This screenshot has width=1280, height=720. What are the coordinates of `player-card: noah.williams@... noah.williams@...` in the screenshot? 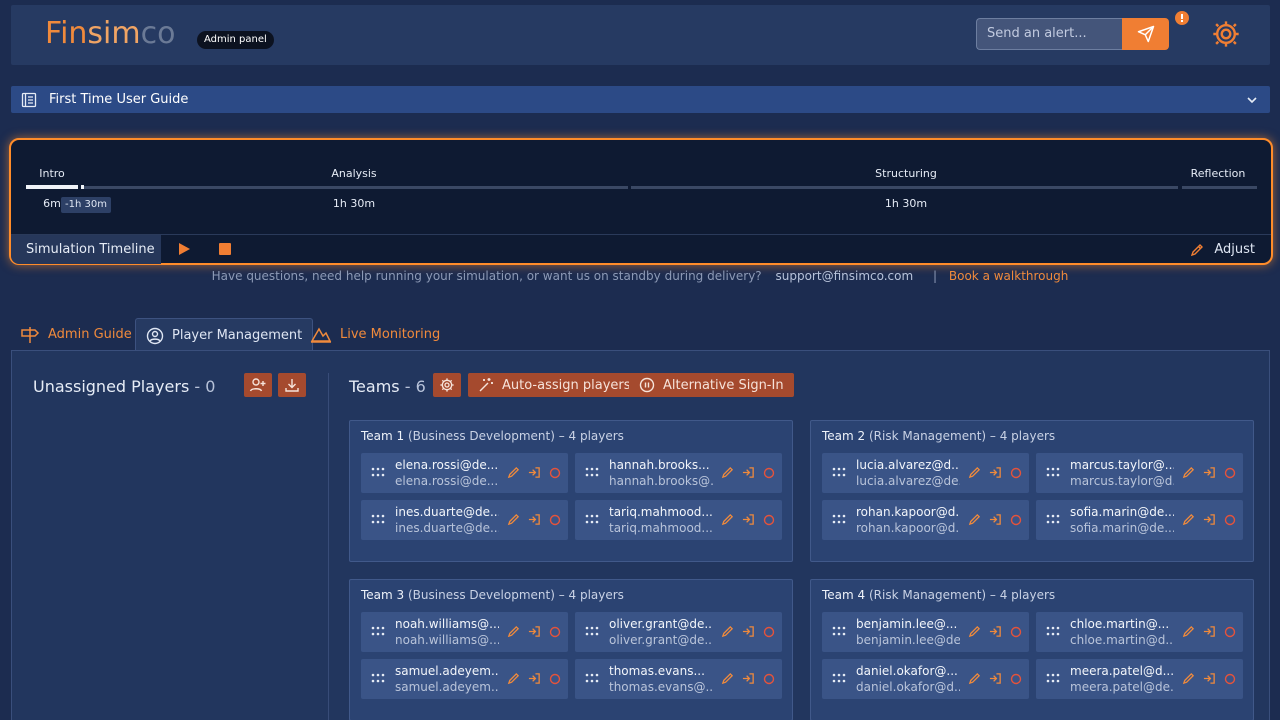 It's located at (464, 632).